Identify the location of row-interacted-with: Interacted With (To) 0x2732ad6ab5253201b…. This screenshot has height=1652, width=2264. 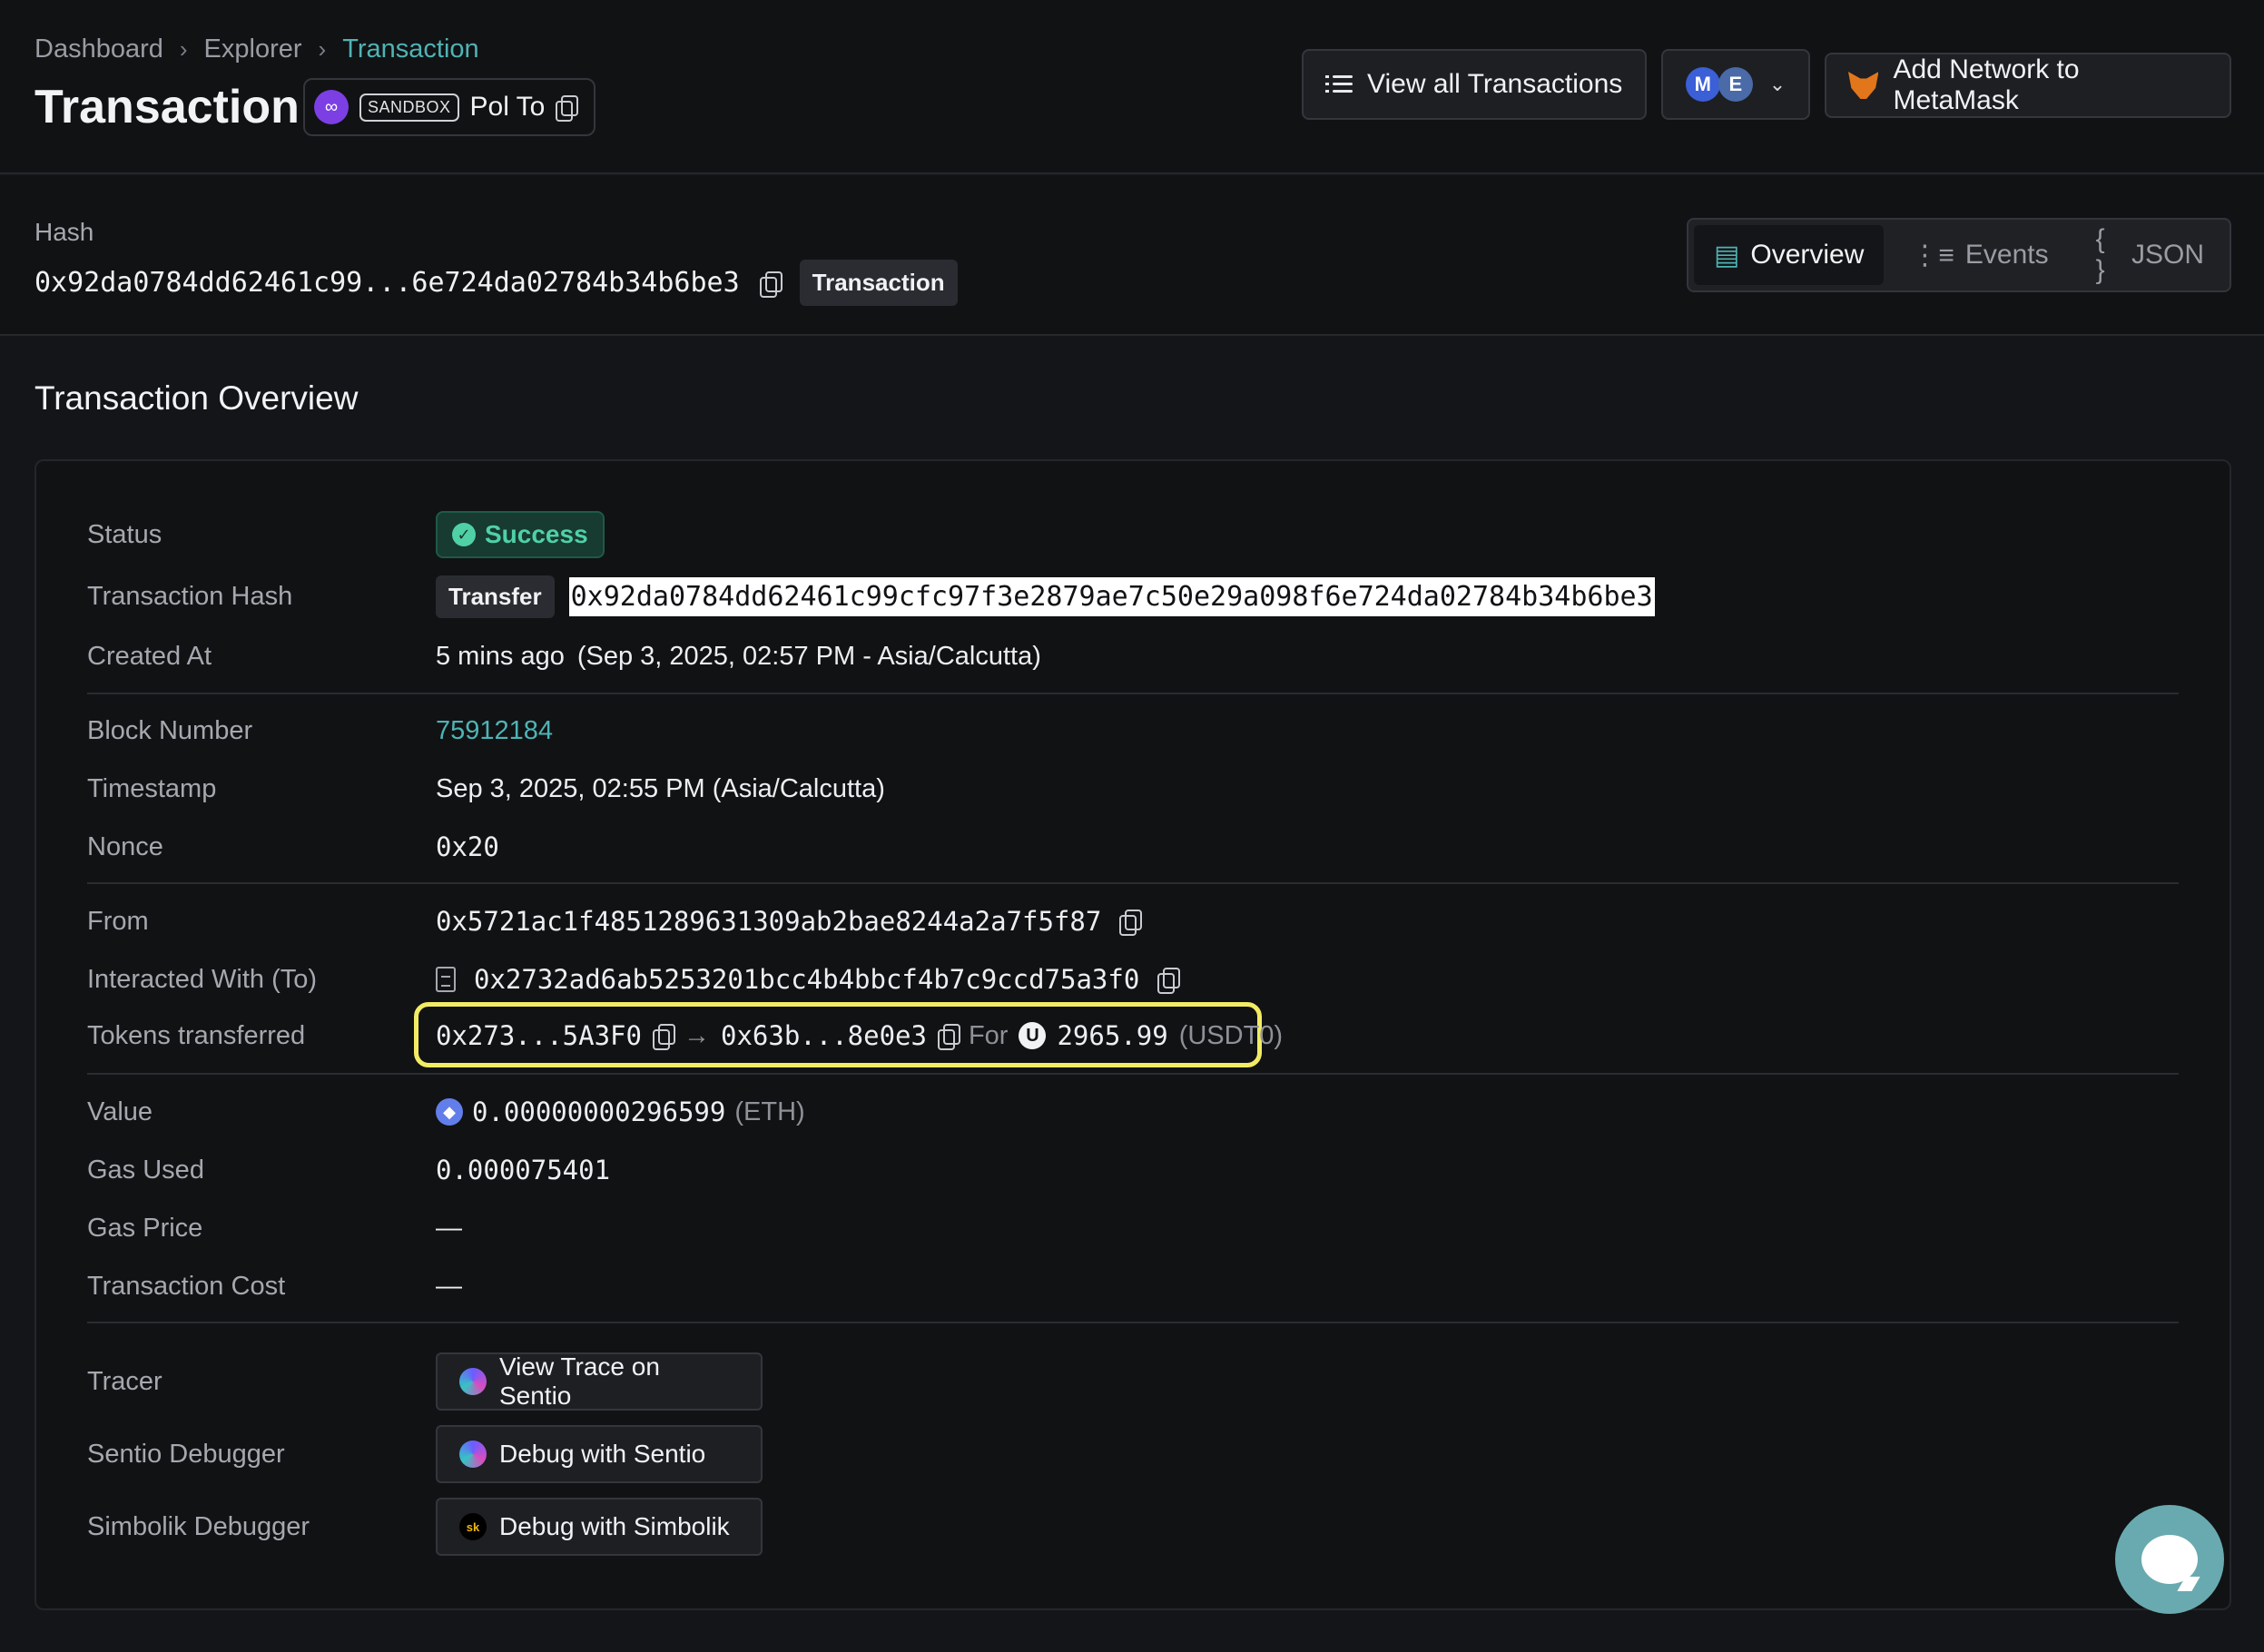
(1133, 979).